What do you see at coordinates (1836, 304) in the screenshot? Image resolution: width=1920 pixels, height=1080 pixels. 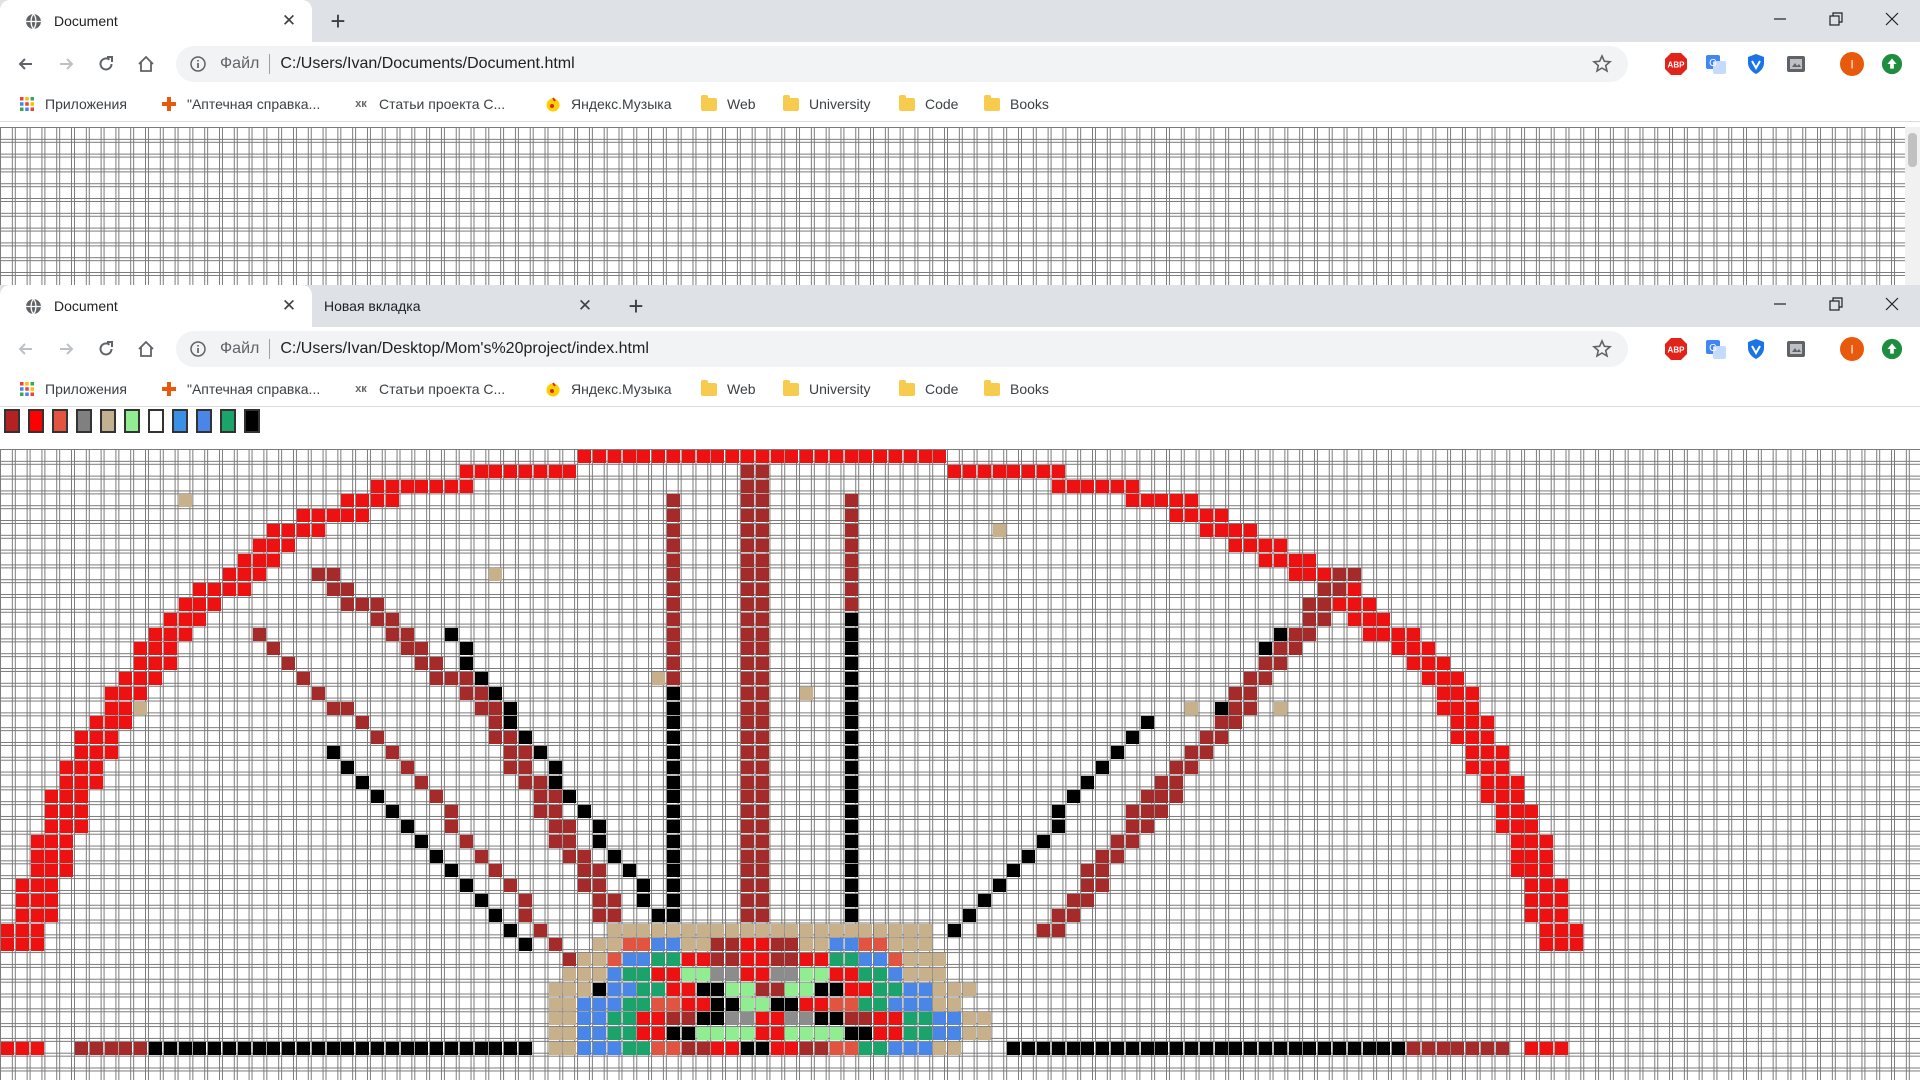 I see `restore-icon` at bounding box center [1836, 304].